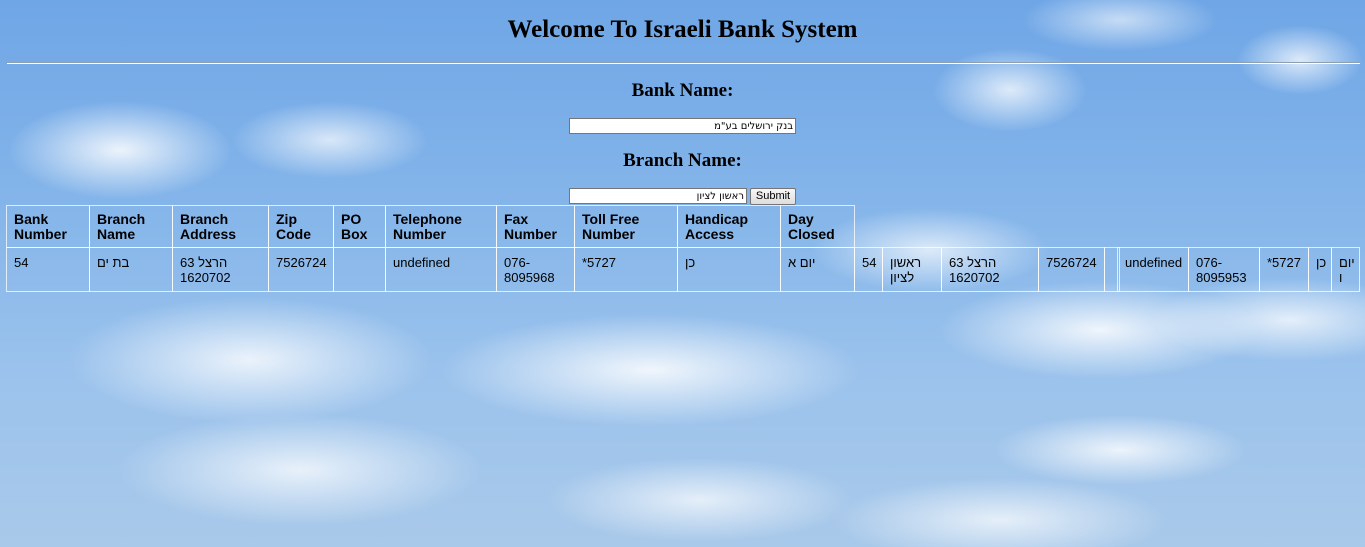 Image resolution: width=1365 pixels, height=547 pixels. Describe the element at coordinates (729, 269) in the screenshot. I see `row1-handicap-access: כן` at that location.